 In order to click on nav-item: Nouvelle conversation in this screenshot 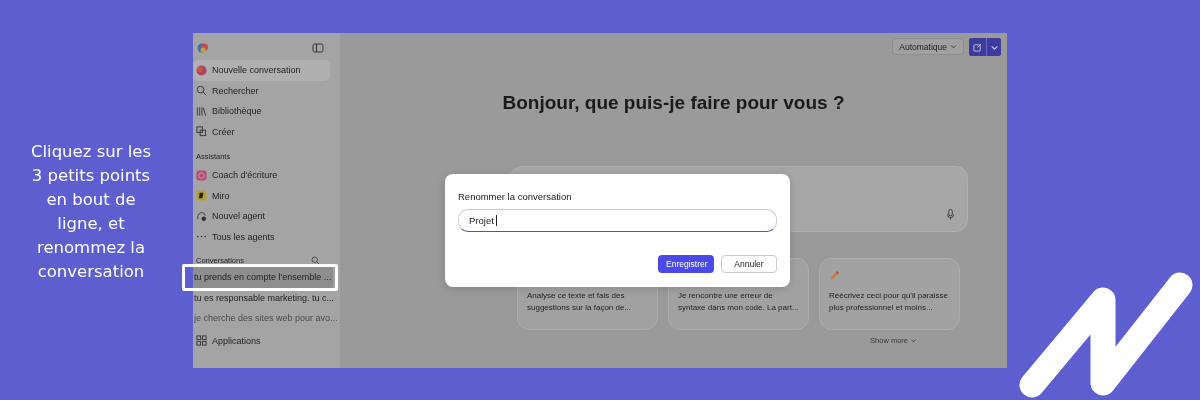, I will do `click(261, 70)`.